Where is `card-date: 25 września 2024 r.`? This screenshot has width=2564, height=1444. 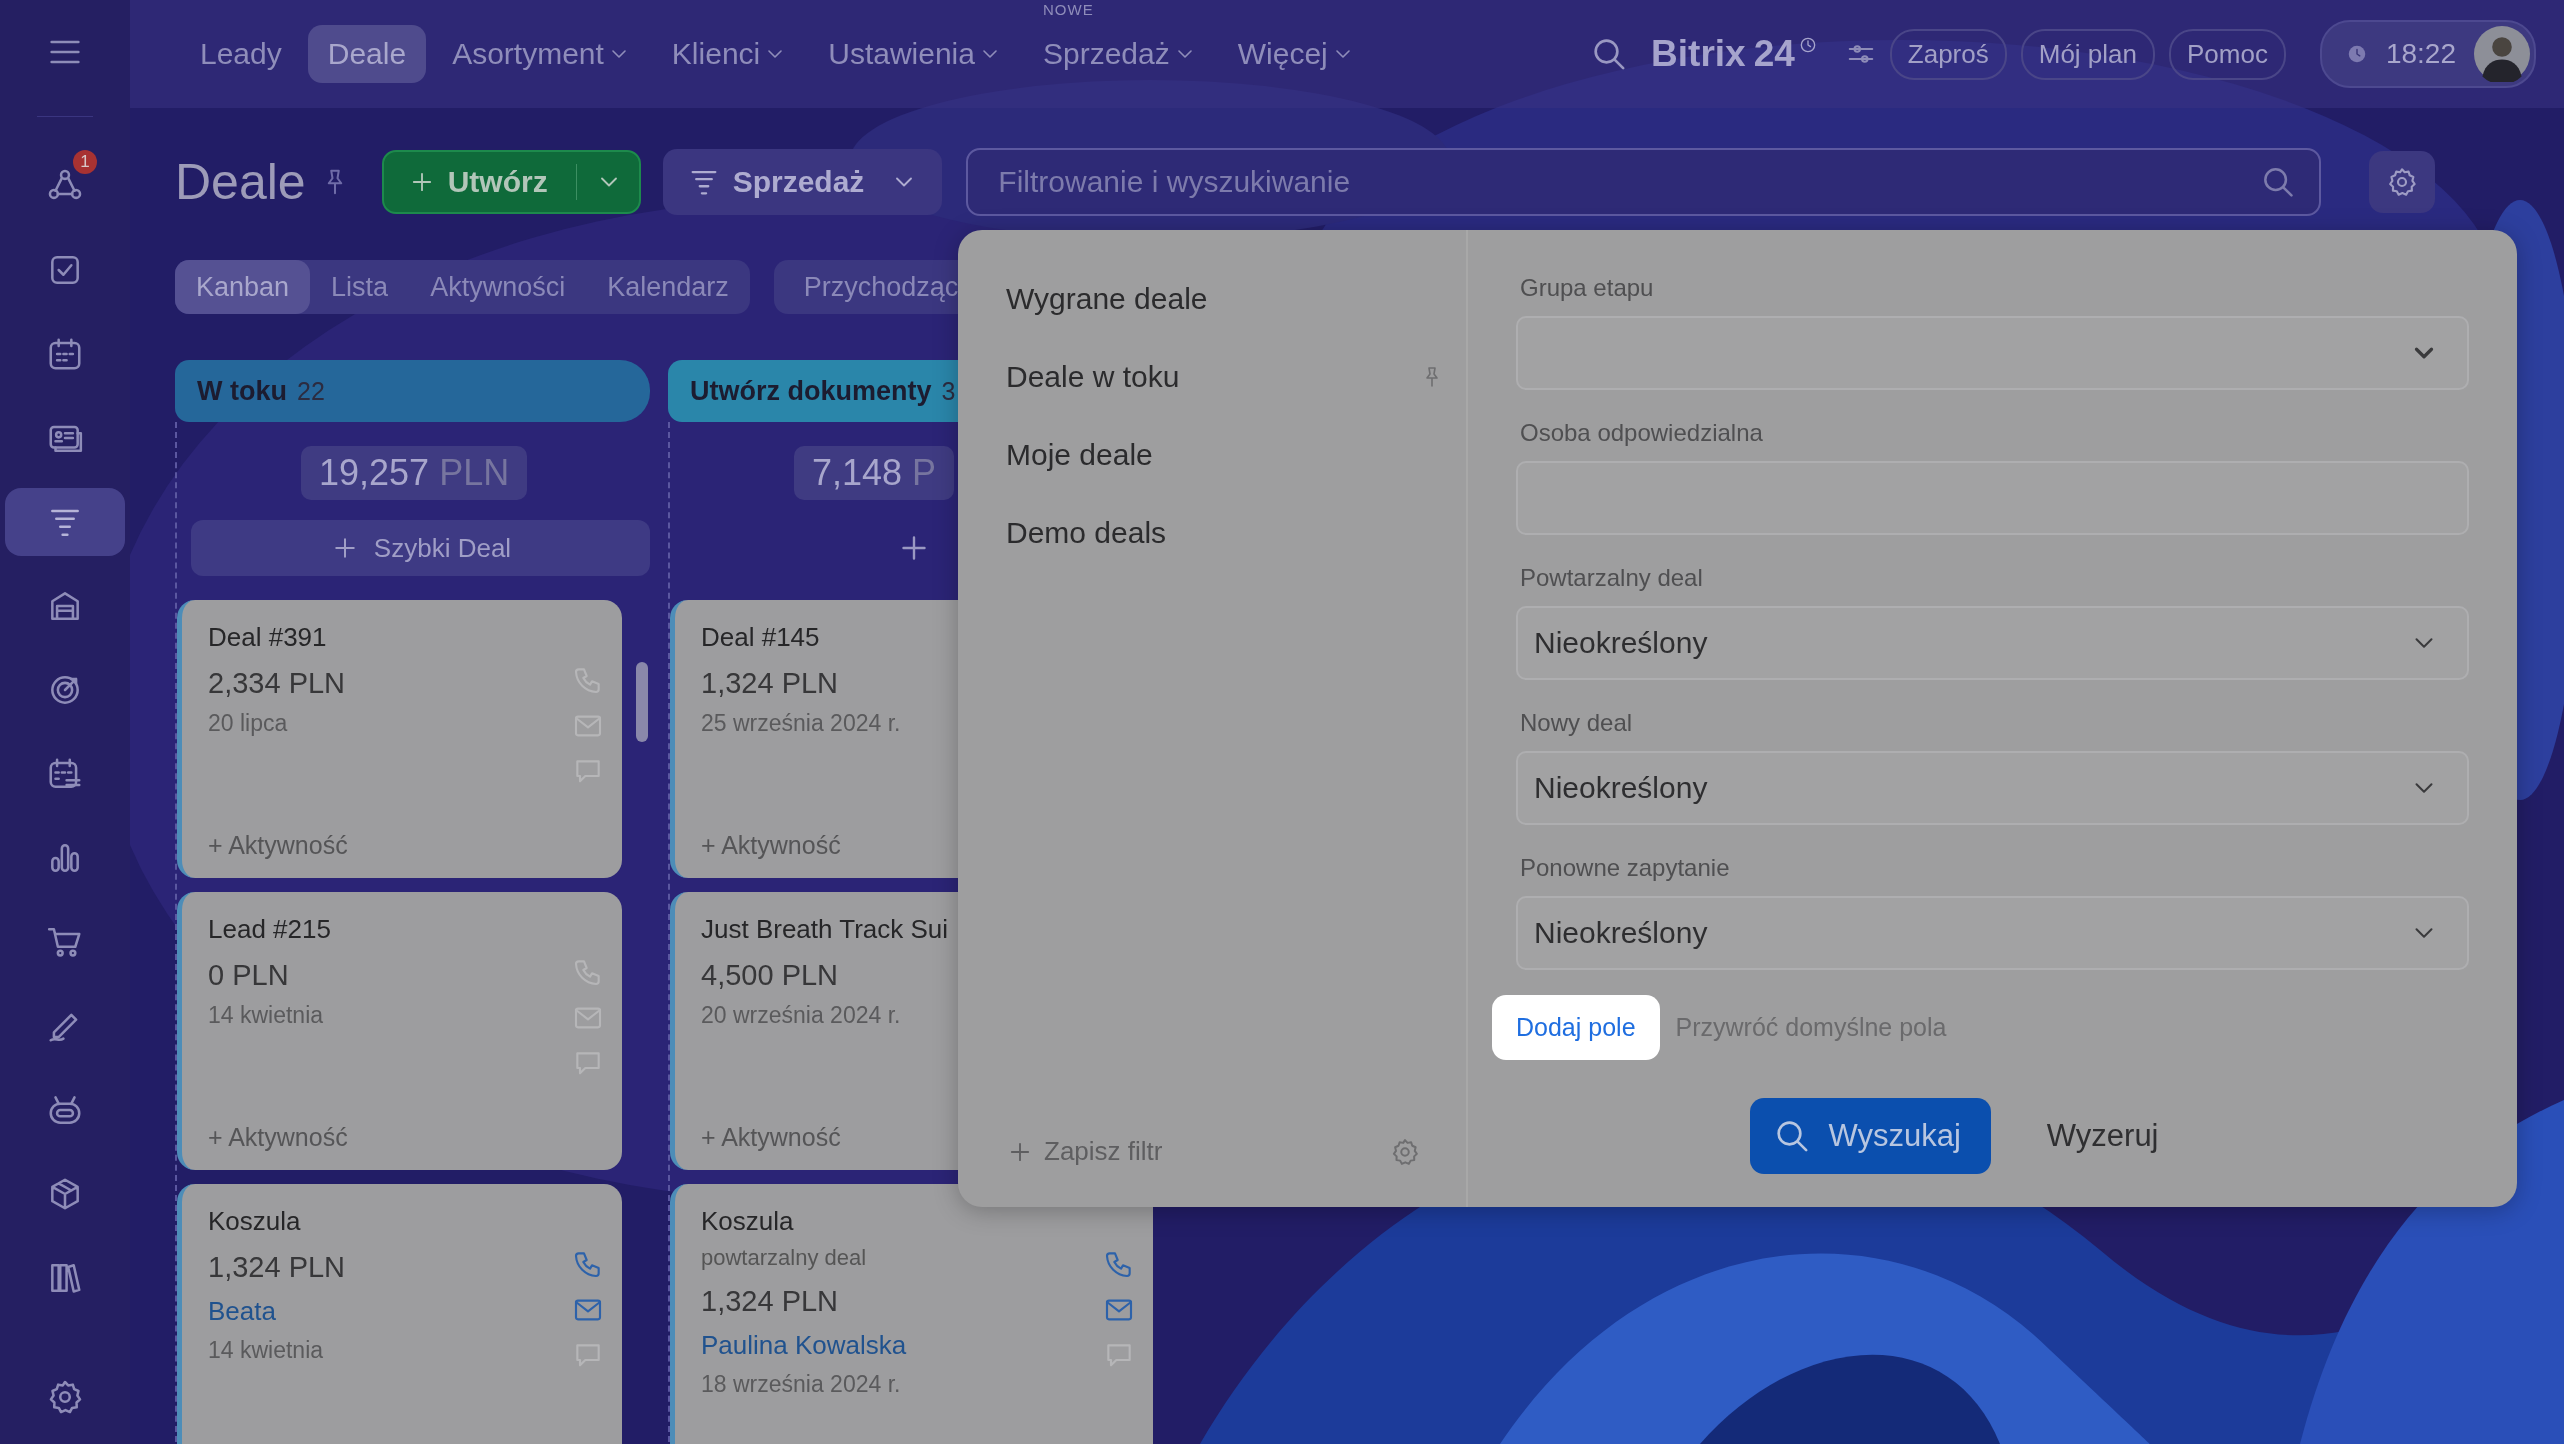
card-date: 25 września 2024 r. is located at coordinates (801, 723).